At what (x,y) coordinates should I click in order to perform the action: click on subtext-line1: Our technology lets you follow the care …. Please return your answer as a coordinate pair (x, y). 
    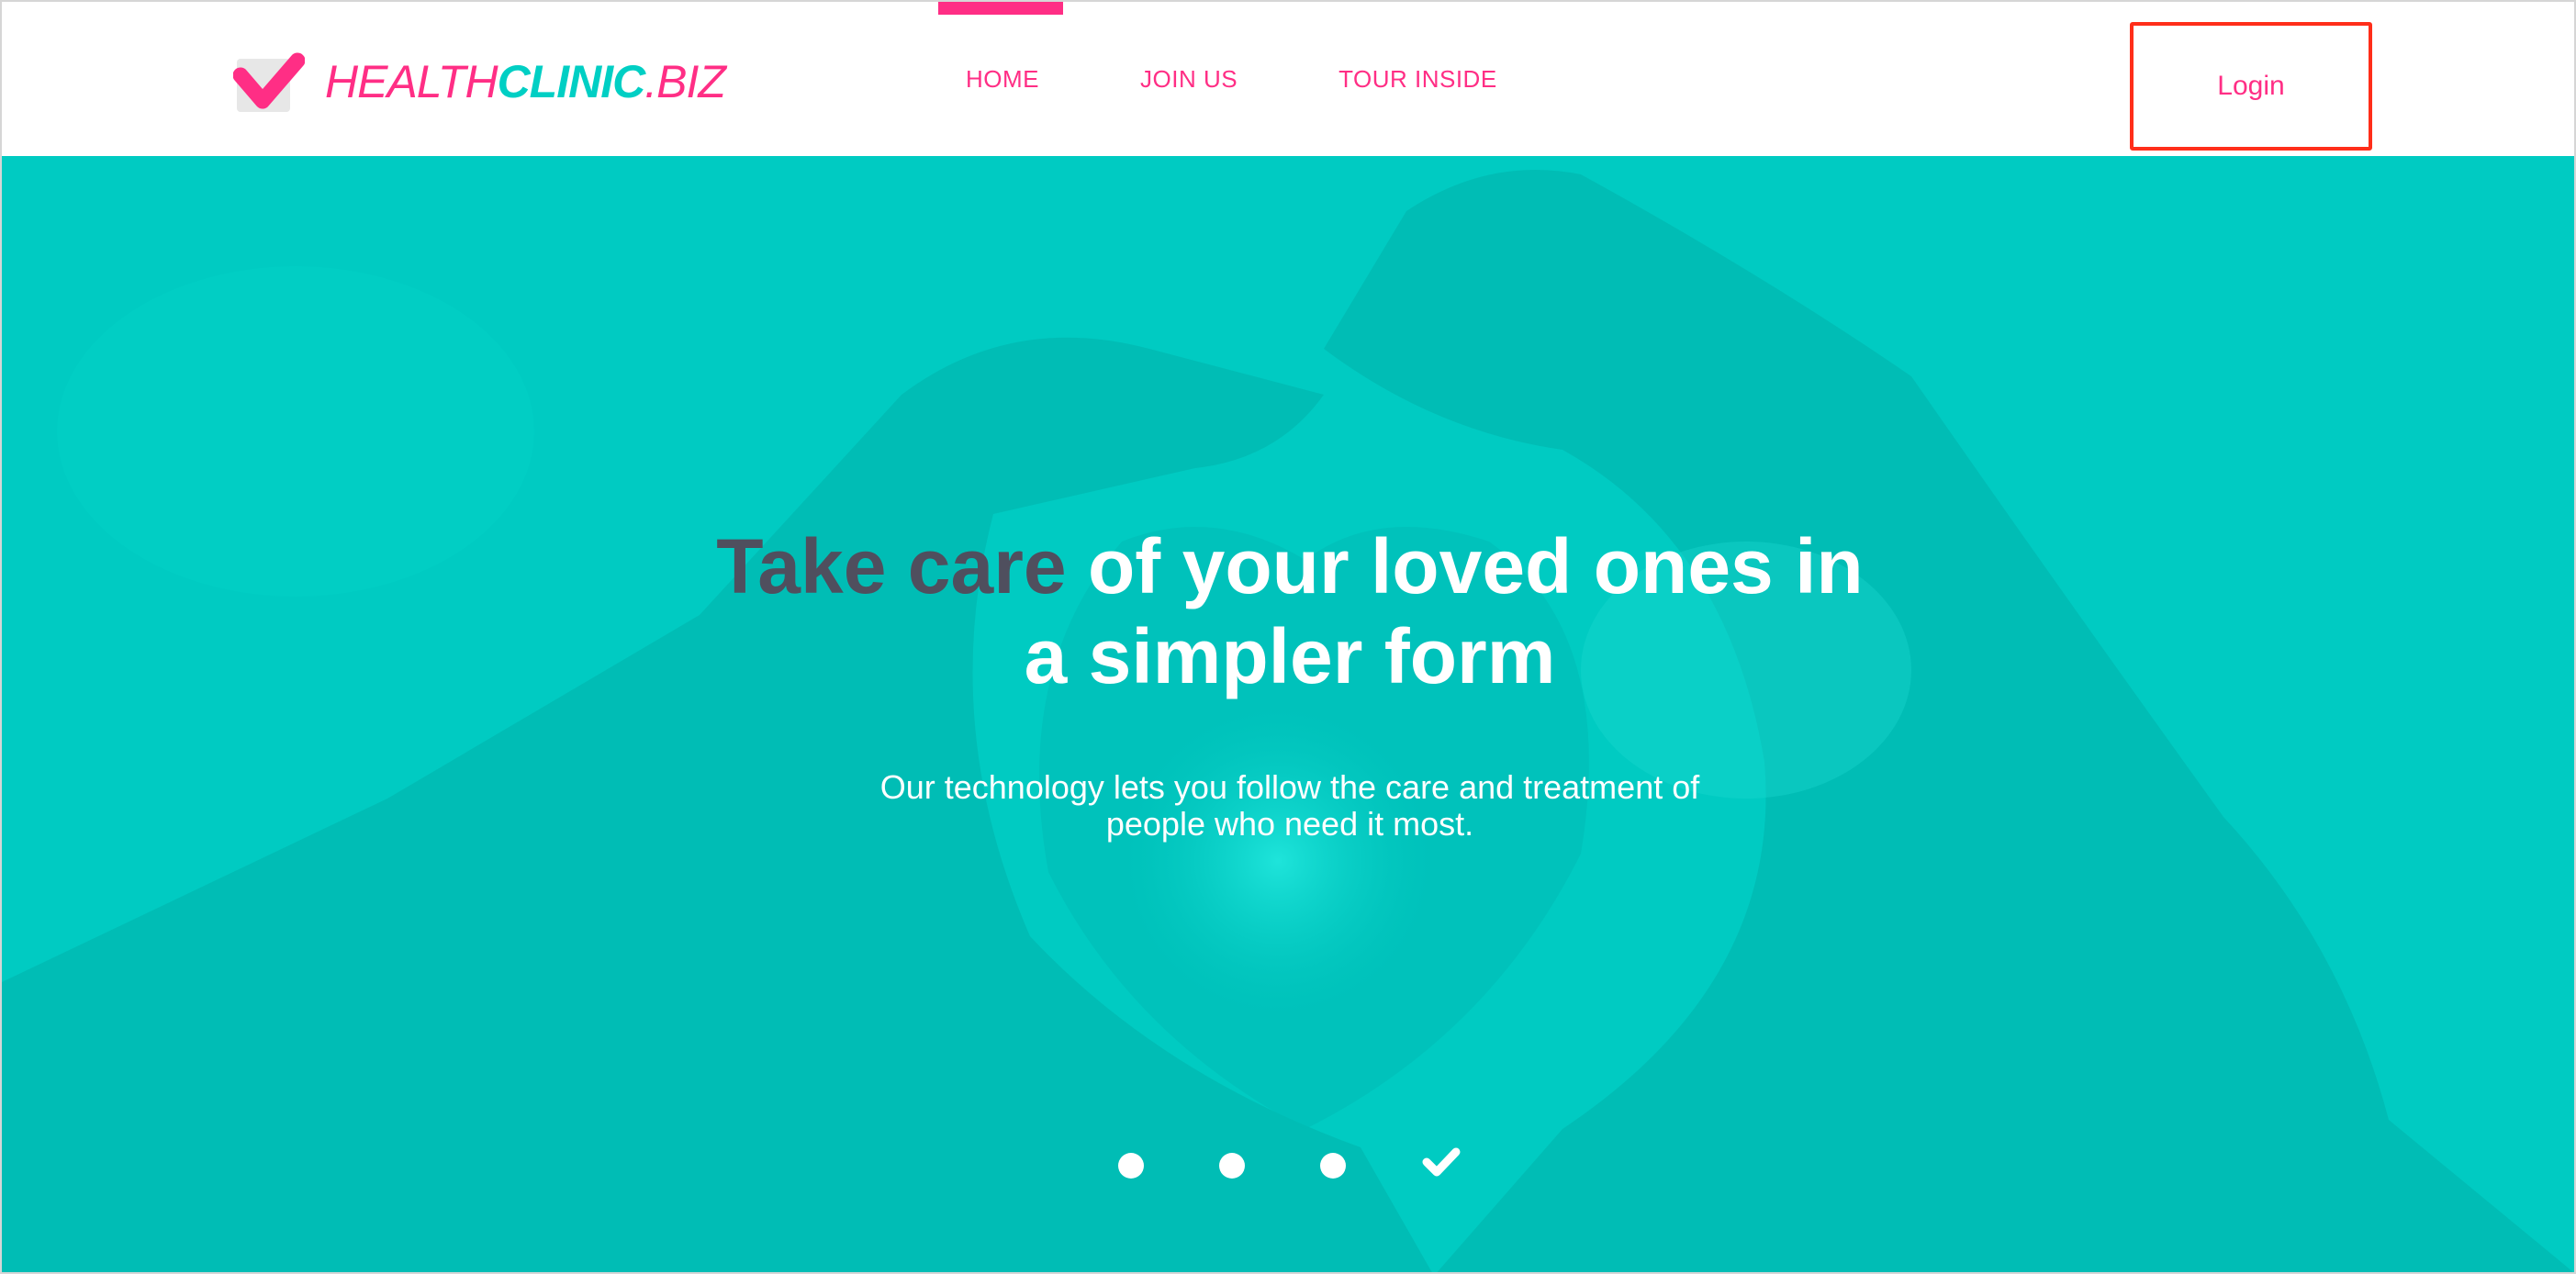
    Looking at the image, I should click on (1289, 787).